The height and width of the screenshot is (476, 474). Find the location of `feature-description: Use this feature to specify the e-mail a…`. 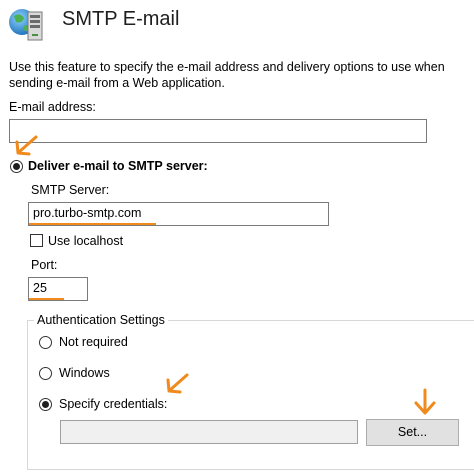

feature-description: Use this feature to specify the e-mail a… is located at coordinates (227, 75).